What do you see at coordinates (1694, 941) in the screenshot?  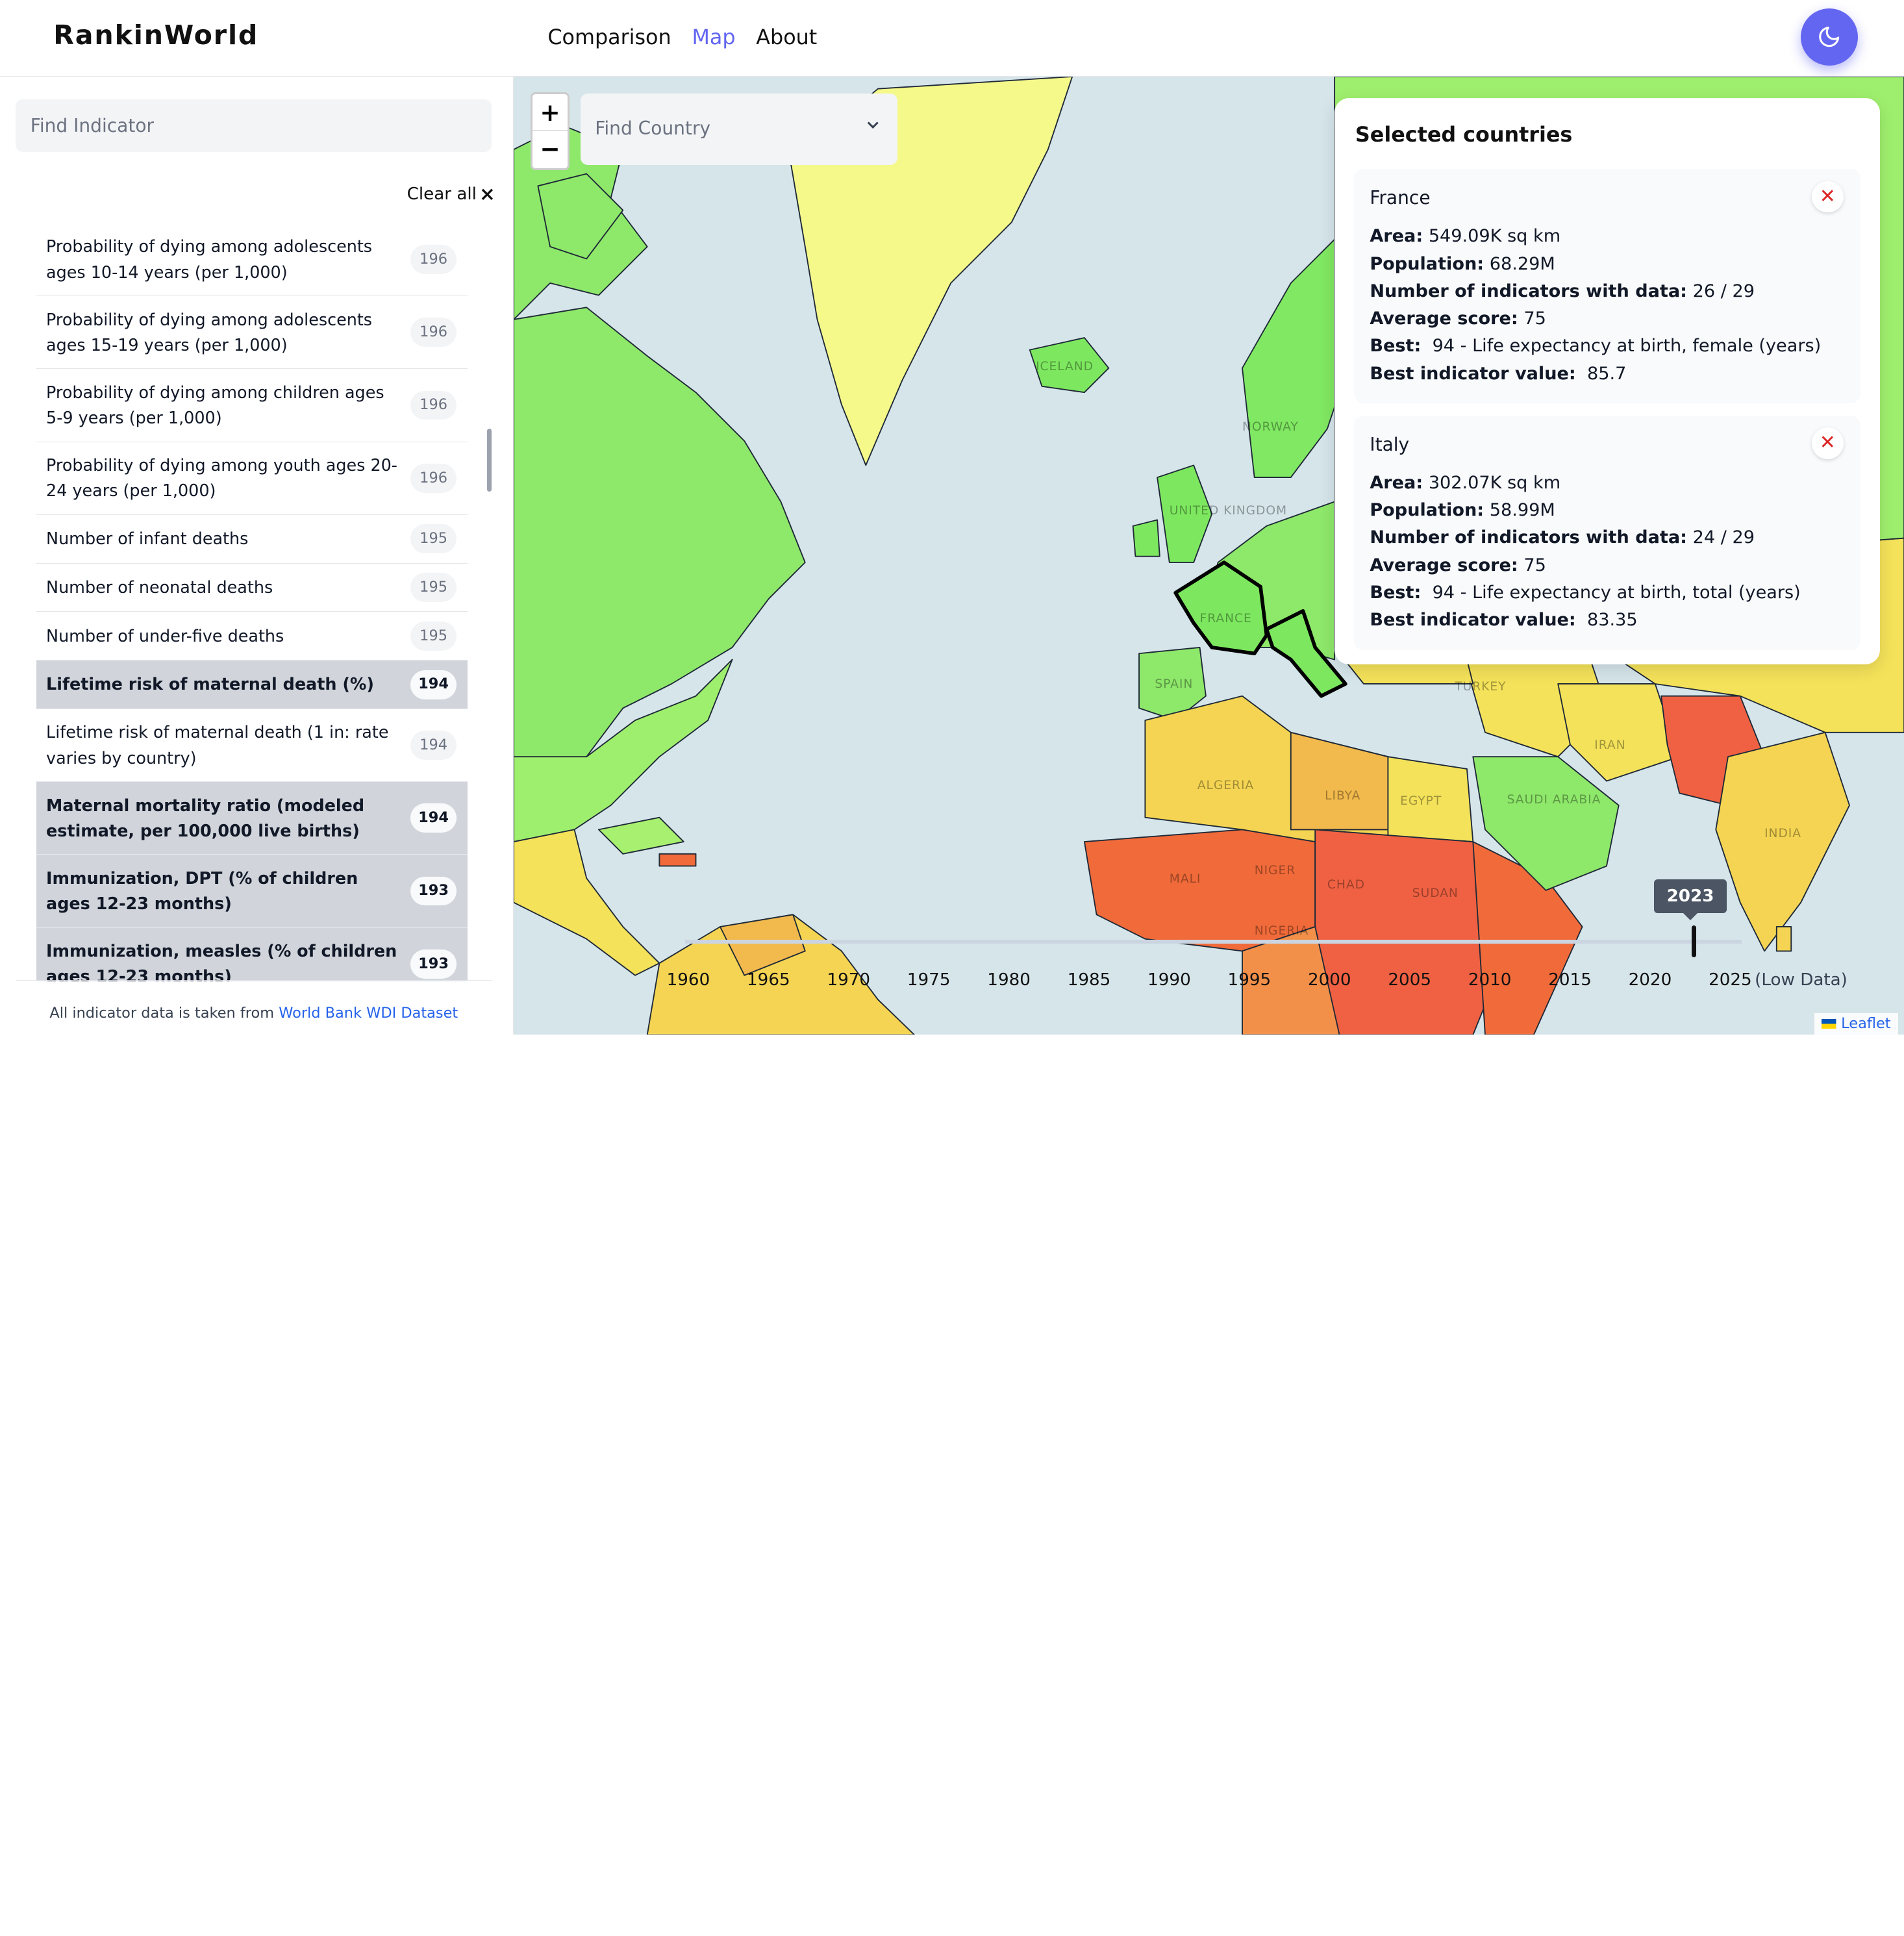 I see `year-slider-handle` at bounding box center [1694, 941].